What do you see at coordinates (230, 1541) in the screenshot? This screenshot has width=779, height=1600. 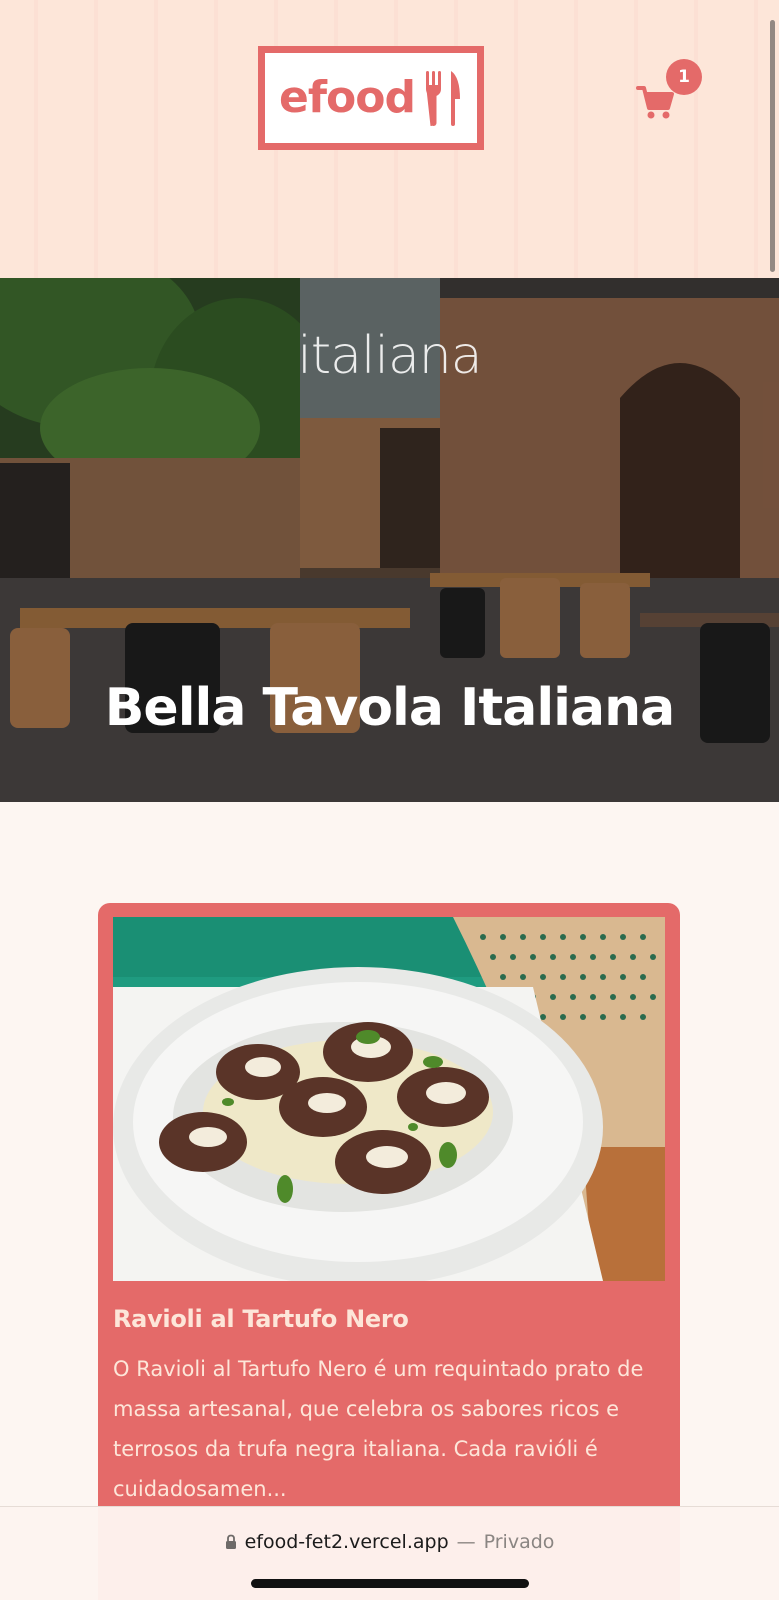 I see `lock-icon` at bounding box center [230, 1541].